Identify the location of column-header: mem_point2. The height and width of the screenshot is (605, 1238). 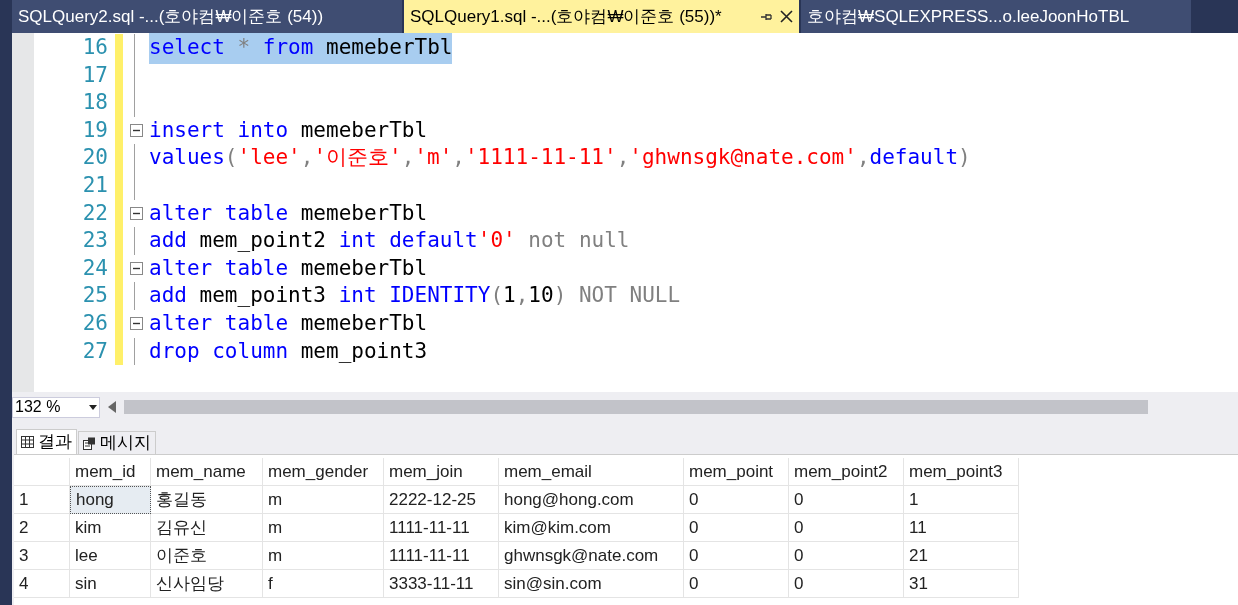
(846, 472).